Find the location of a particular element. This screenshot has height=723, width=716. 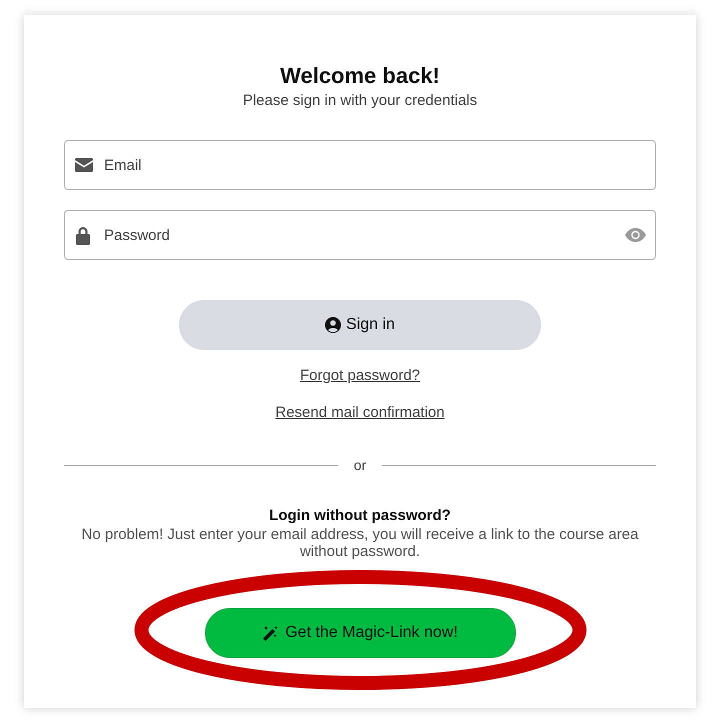

user-circle-icon is located at coordinates (333, 325).